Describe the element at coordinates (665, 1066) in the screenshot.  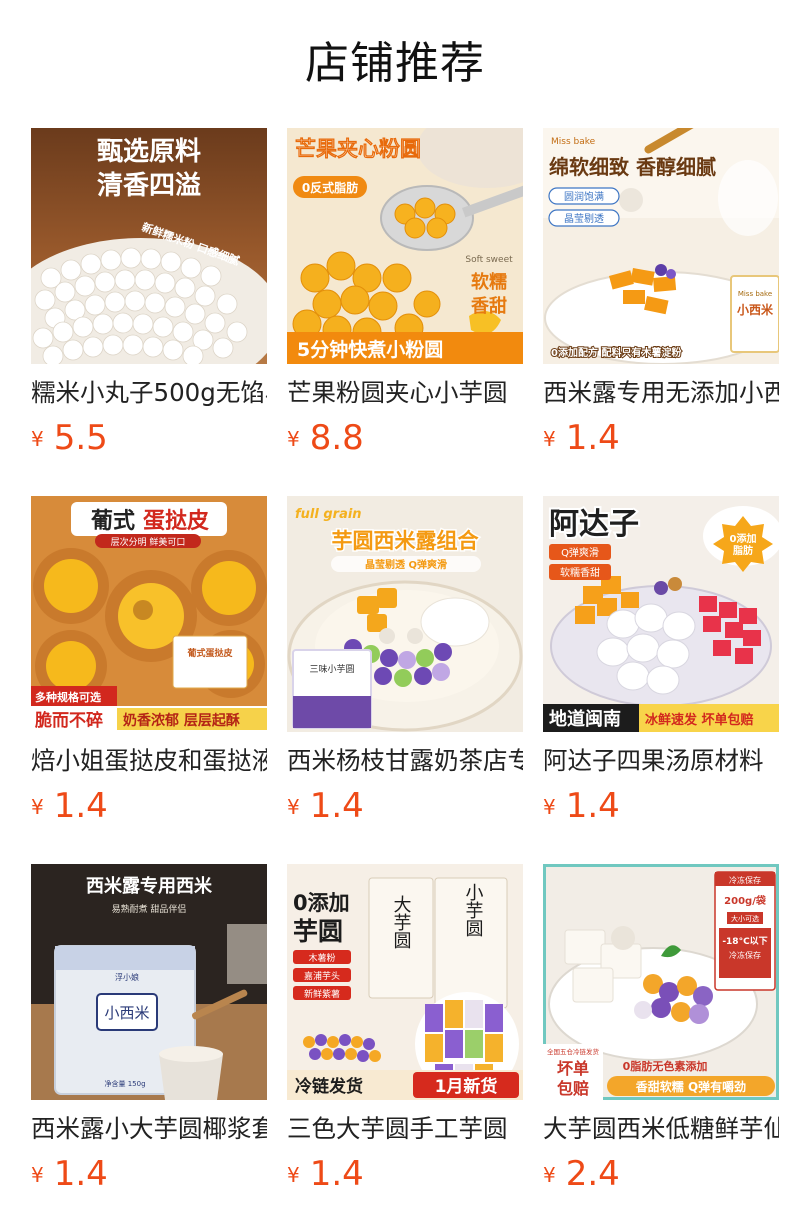
I see `img-strip-top: 0脂肪无色素添加` at that location.